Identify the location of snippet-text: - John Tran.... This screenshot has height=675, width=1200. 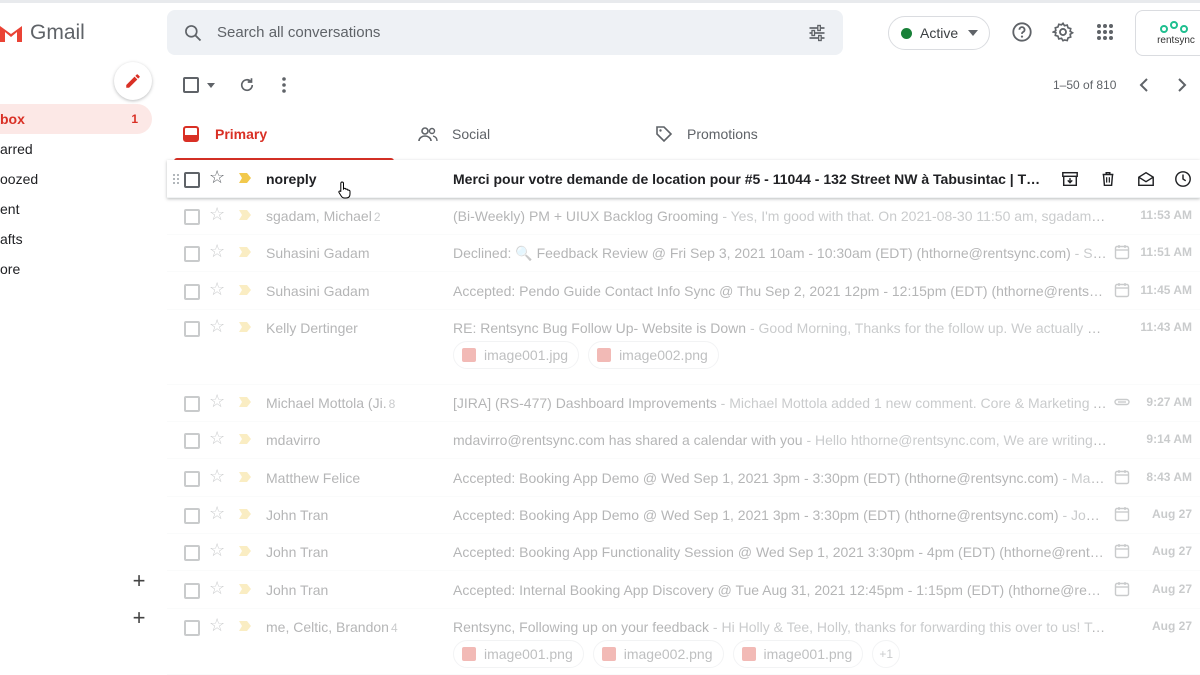
(1084, 515).